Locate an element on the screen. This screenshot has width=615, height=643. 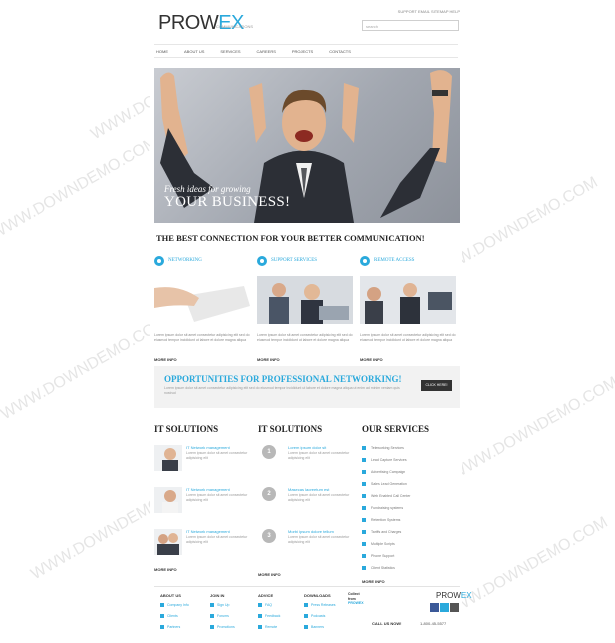
nav-item-home: HOME is located at coordinates (164, 51).